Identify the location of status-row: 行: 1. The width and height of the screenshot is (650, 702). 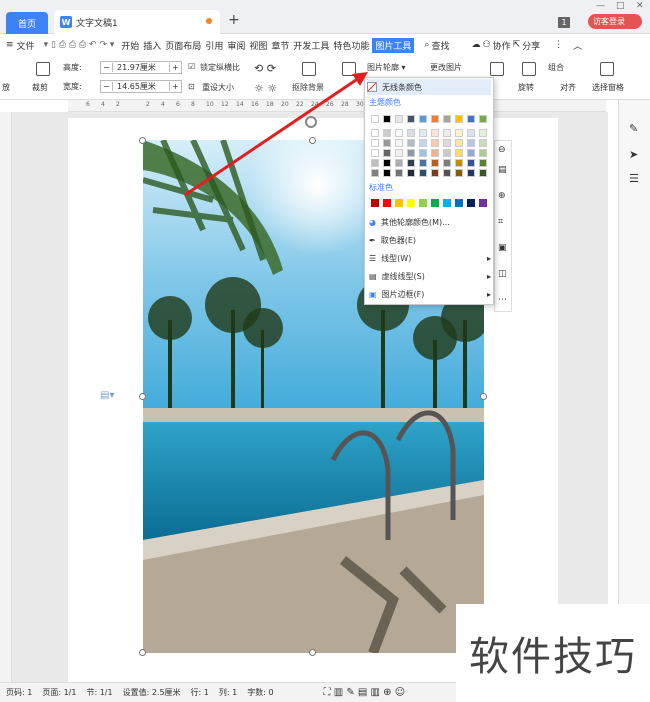
(200, 692).